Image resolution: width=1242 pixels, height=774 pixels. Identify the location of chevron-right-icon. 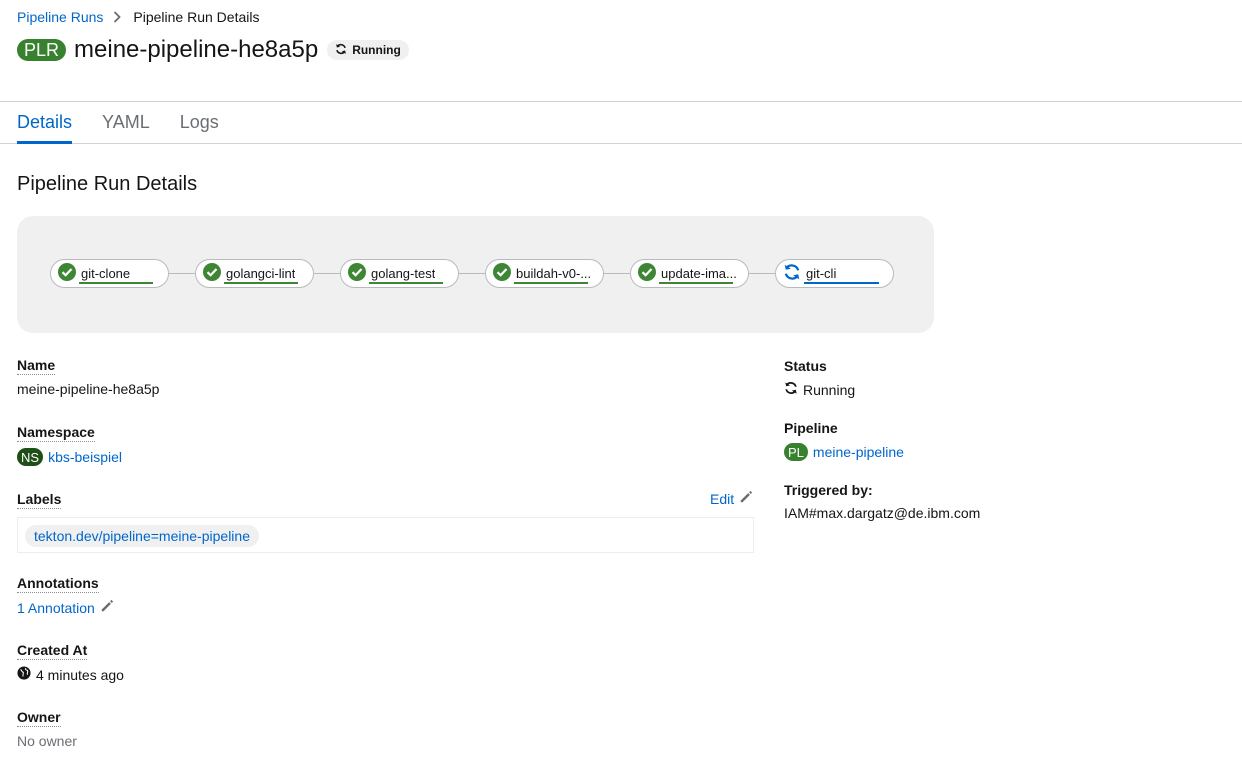
(117, 17).